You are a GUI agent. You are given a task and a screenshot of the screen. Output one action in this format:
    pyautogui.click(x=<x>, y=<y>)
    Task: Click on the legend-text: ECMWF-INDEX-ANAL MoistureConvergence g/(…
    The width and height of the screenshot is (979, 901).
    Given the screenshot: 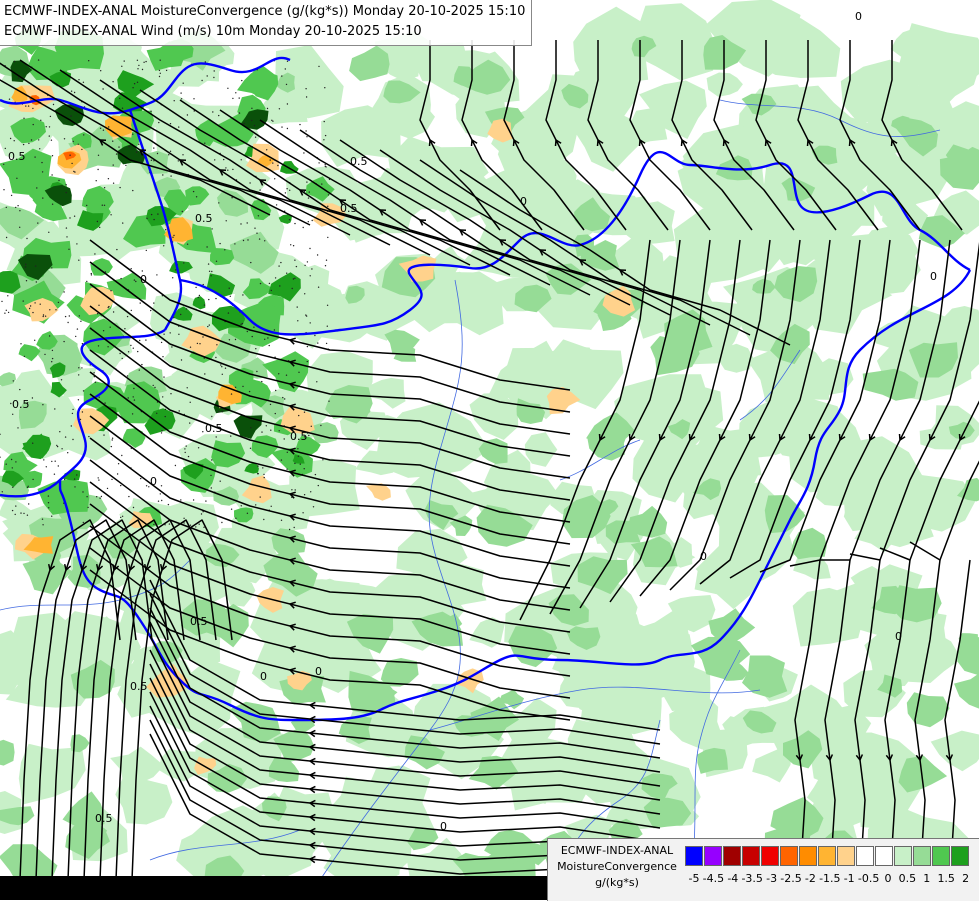 What is the action you would take?
    pyautogui.click(x=617, y=867)
    